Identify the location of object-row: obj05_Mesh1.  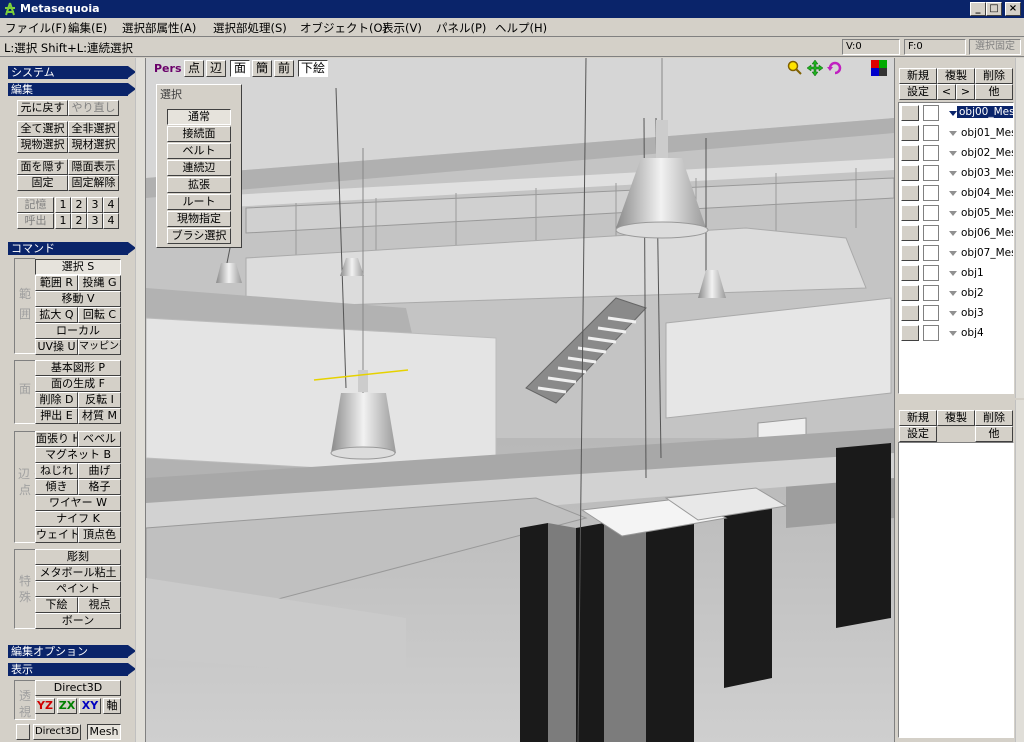
(956, 213).